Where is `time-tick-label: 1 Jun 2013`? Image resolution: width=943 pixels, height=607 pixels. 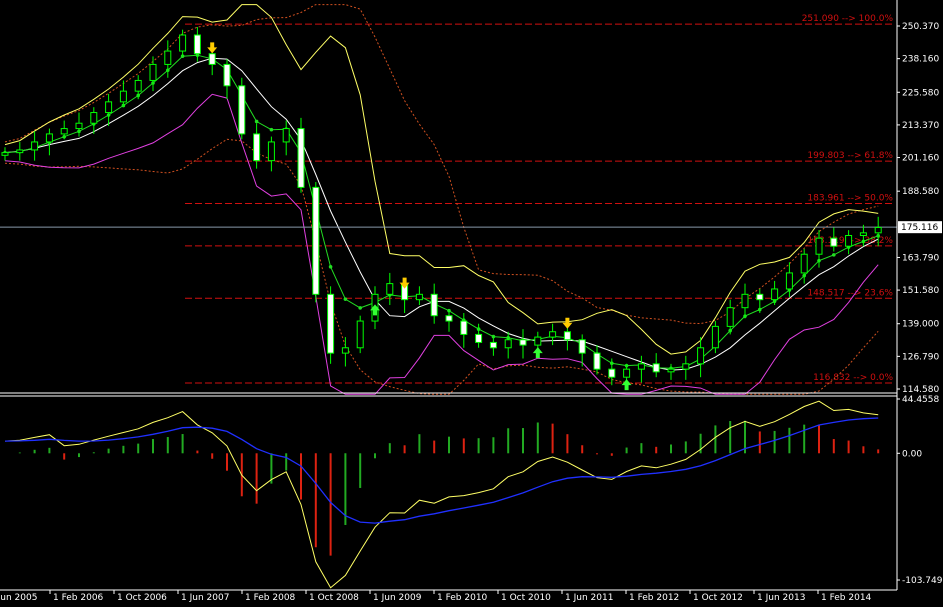
time-tick-label: 1 Jun 2013 is located at coordinates (781, 598).